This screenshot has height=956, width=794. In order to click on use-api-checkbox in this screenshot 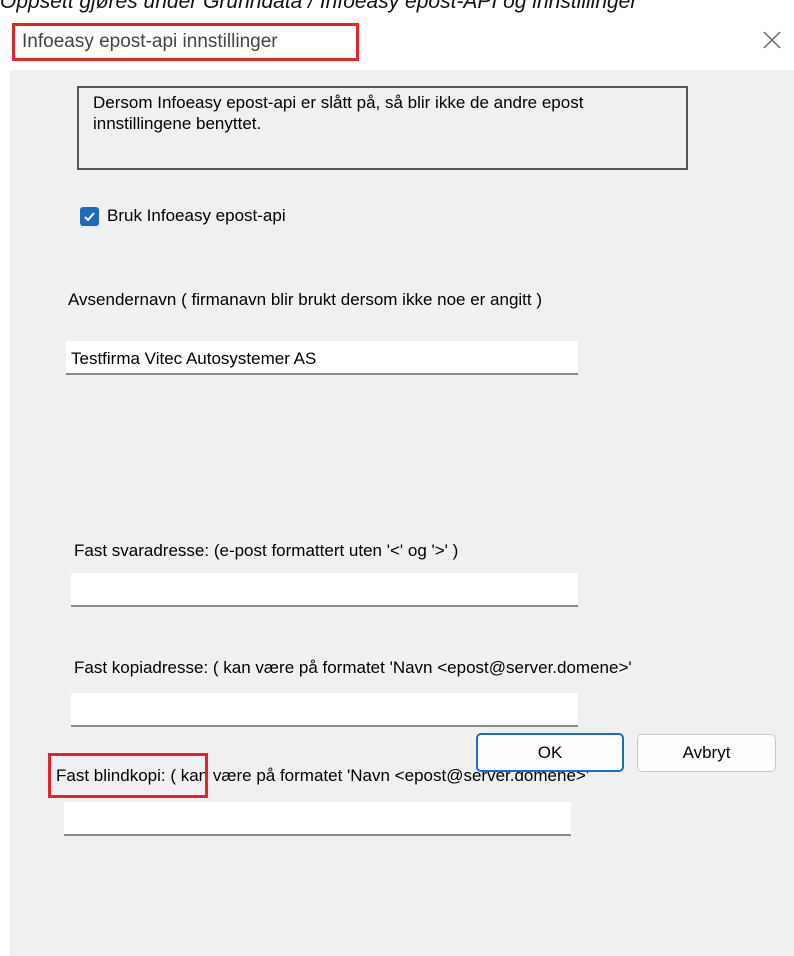, I will do `click(89, 216)`.